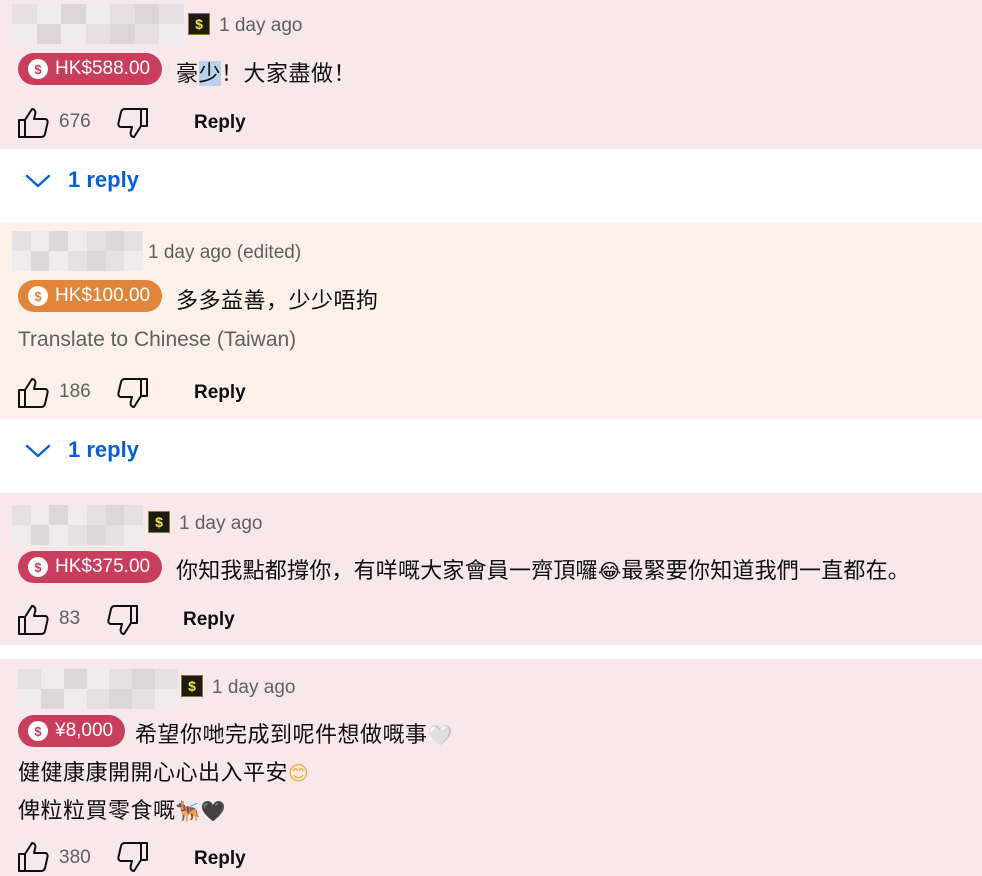  Describe the element at coordinates (75, 121) in the screenshot. I see `like-count: 676` at that location.